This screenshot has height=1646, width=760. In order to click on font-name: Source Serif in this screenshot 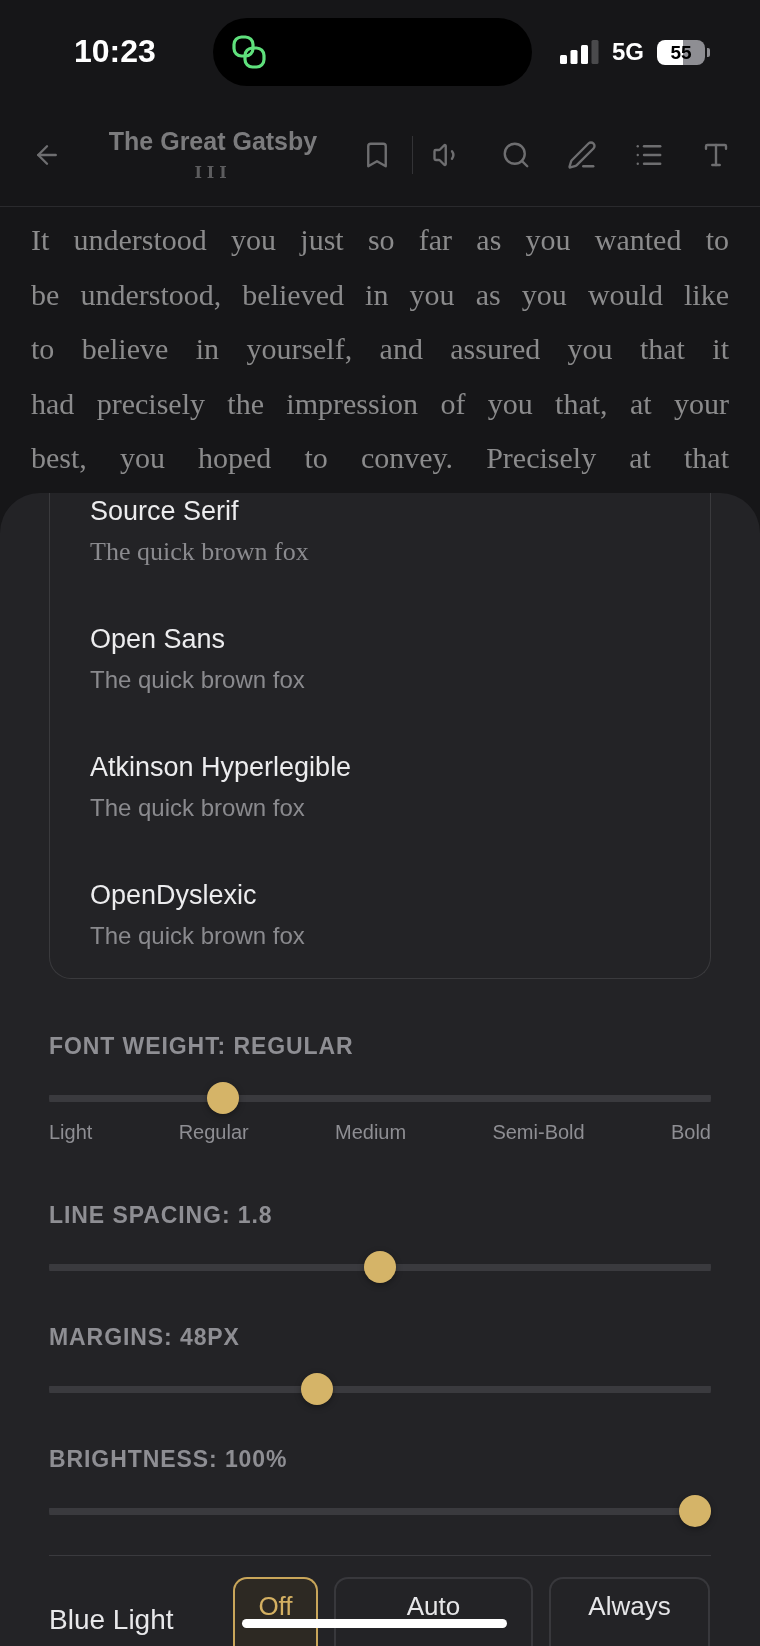, I will do `click(164, 511)`.